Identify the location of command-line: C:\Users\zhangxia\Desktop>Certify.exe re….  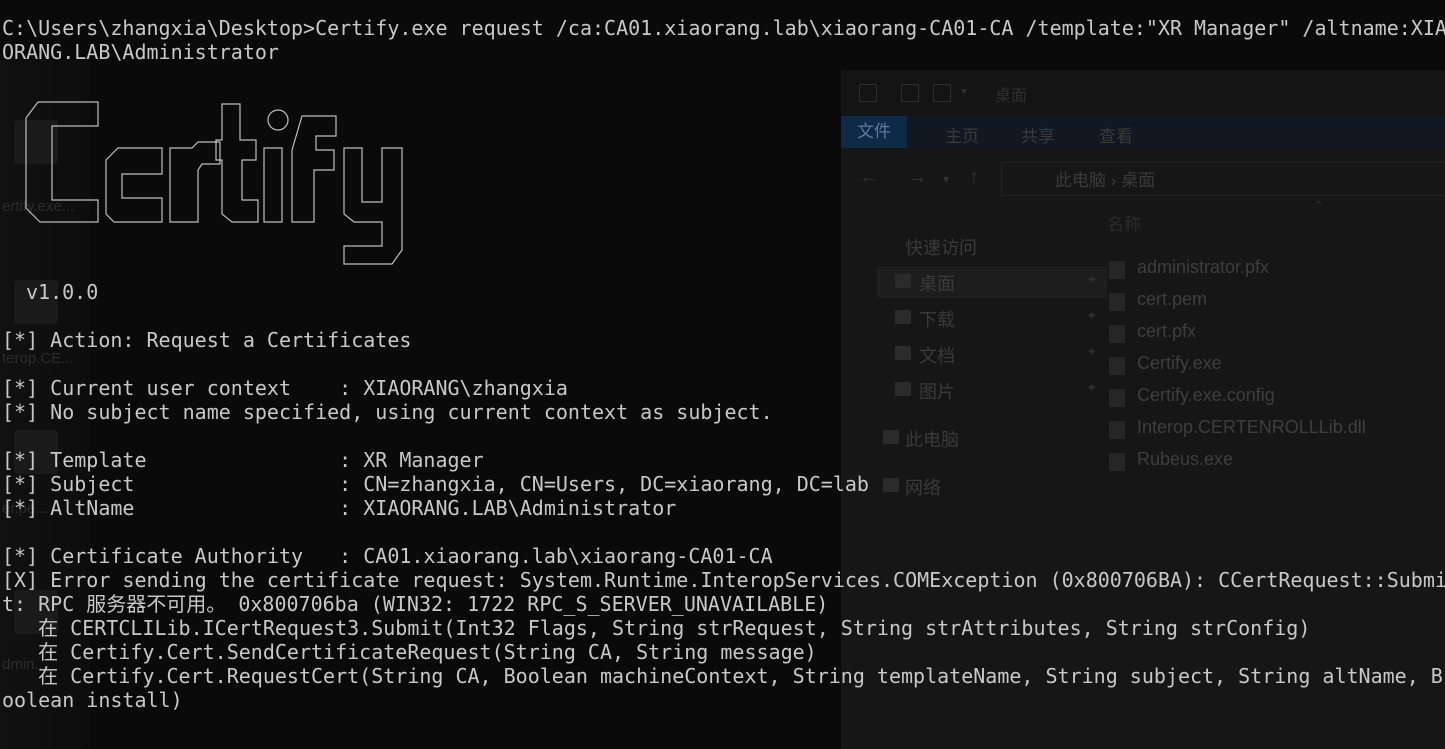
(723, 28).